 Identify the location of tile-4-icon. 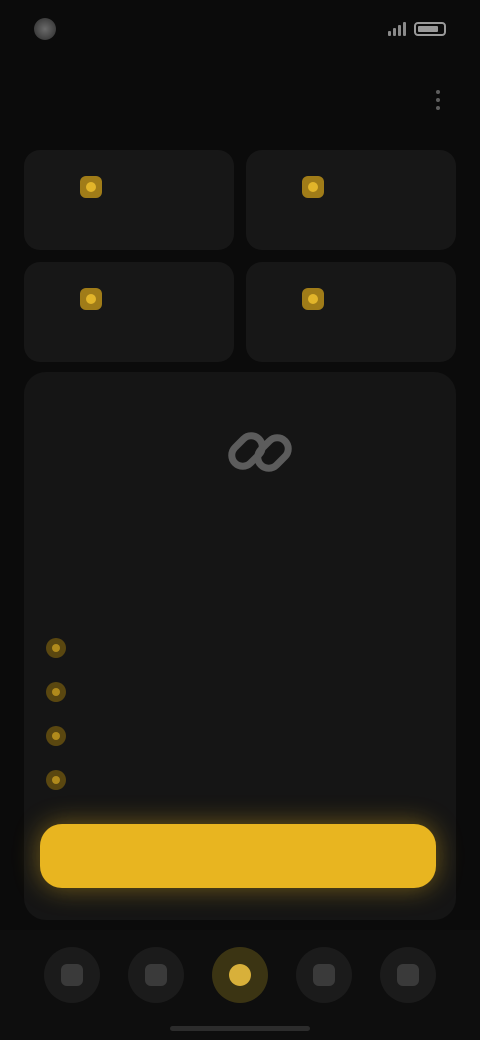
(313, 299).